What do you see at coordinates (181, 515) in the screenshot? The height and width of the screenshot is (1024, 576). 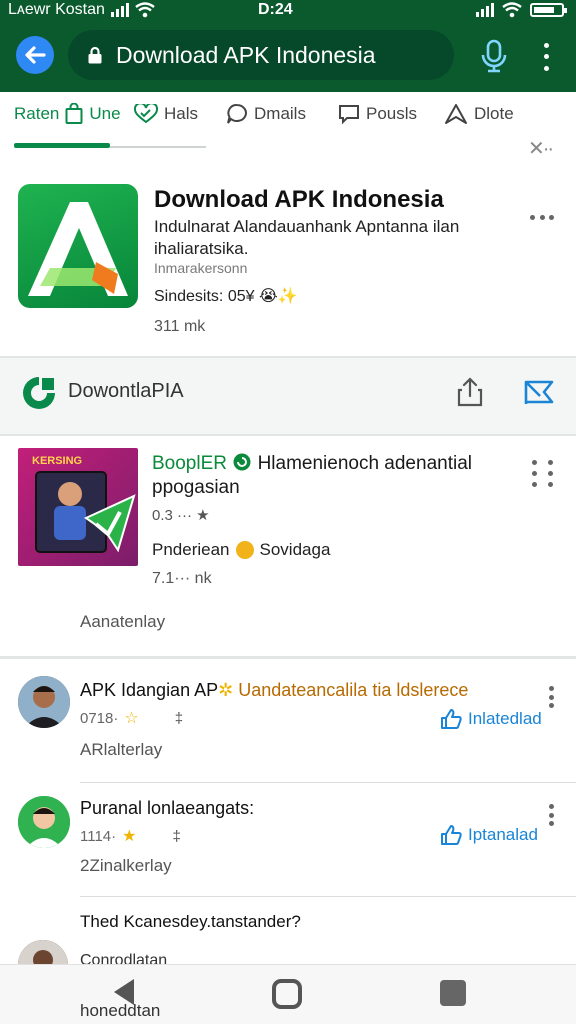 I see `promo-rating: 0.3 ··· ★` at bounding box center [181, 515].